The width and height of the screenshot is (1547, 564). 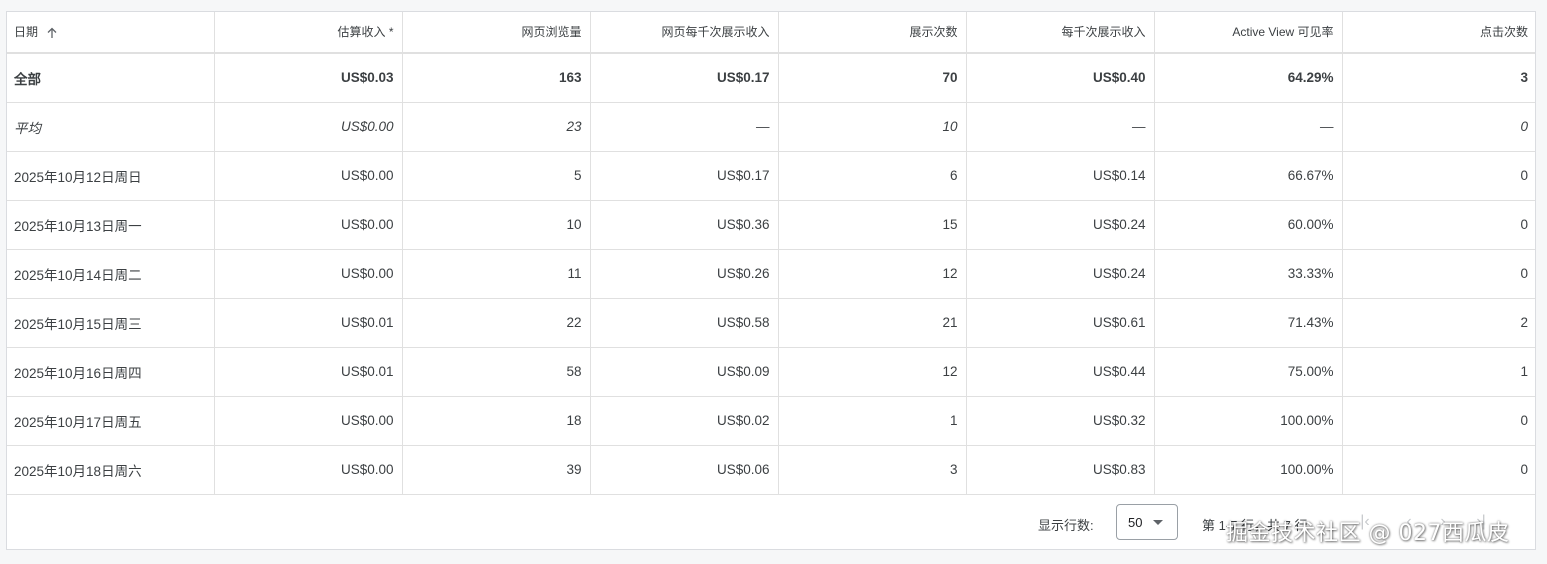 What do you see at coordinates (1158, 522) in the screenshot?
I see `caret-down-icon` at bounding box center [1158, 522].